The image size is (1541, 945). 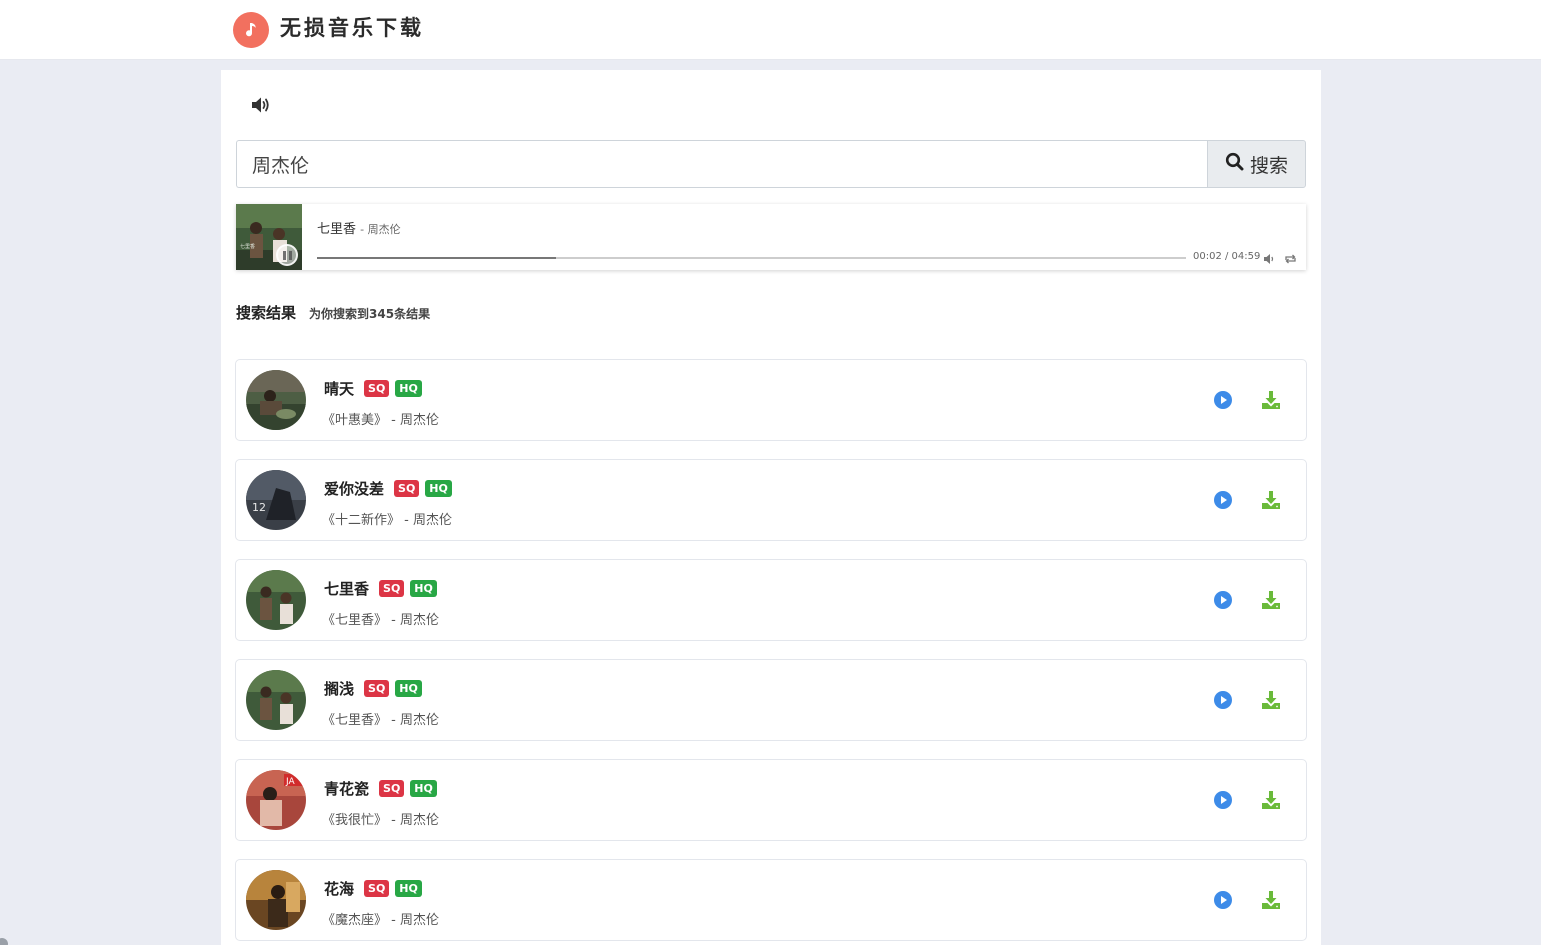 I want to click on search-icon, so click(x=1234, y=164).